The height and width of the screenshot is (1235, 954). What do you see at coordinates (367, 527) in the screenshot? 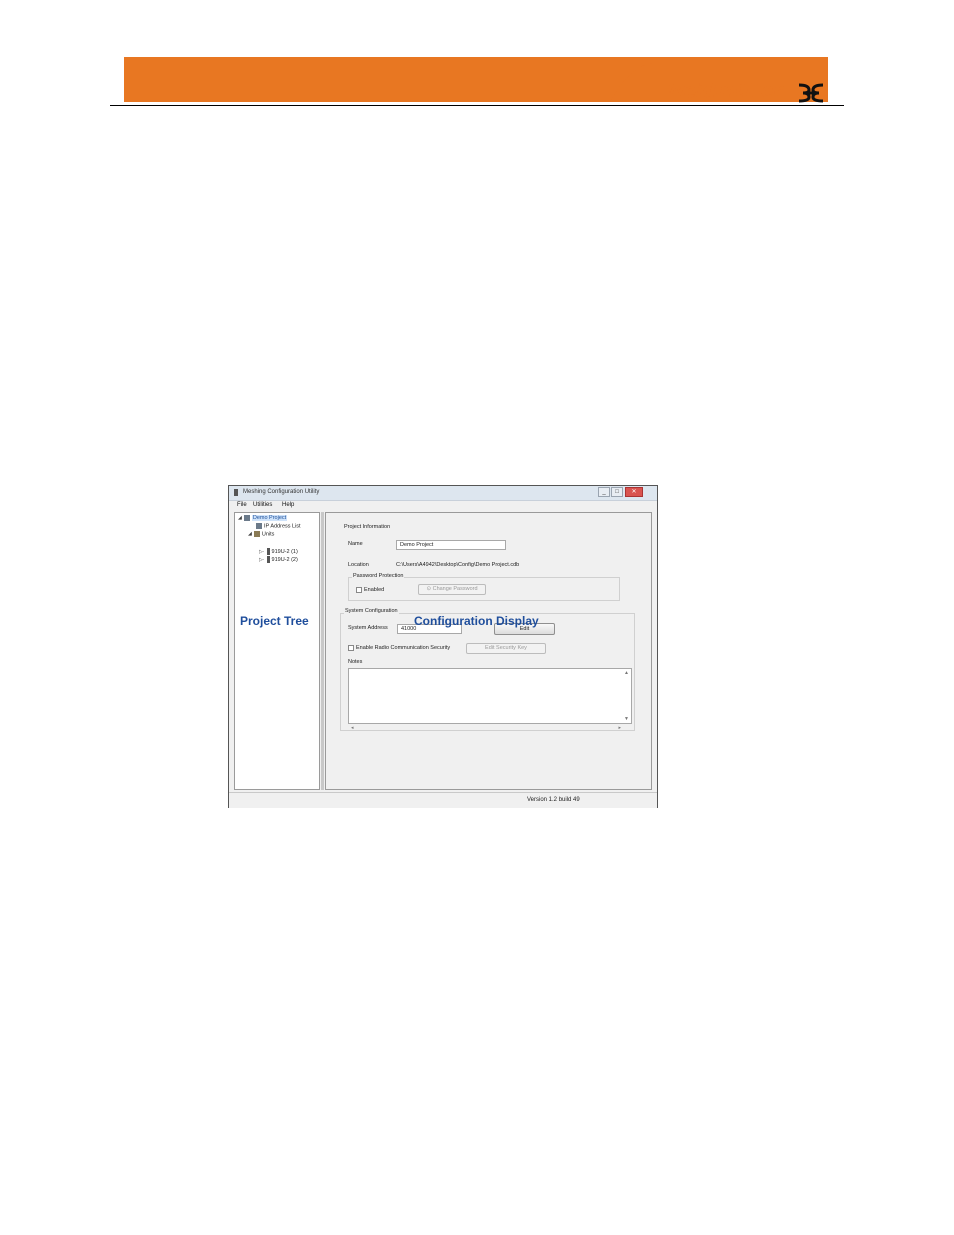
I see `project-info-heading: Project Information` at bounding box center [367, 527].